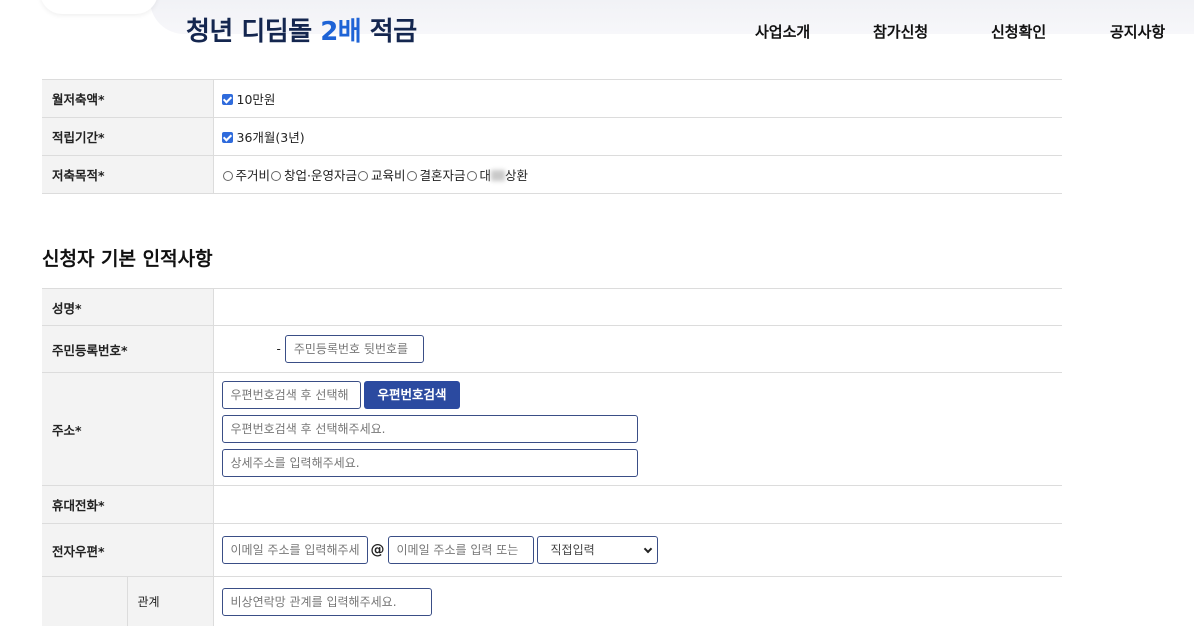 This screenshot has height=626, width=1194. I want to click on table-row: 월저축액* 10만원, so click(552, 98).